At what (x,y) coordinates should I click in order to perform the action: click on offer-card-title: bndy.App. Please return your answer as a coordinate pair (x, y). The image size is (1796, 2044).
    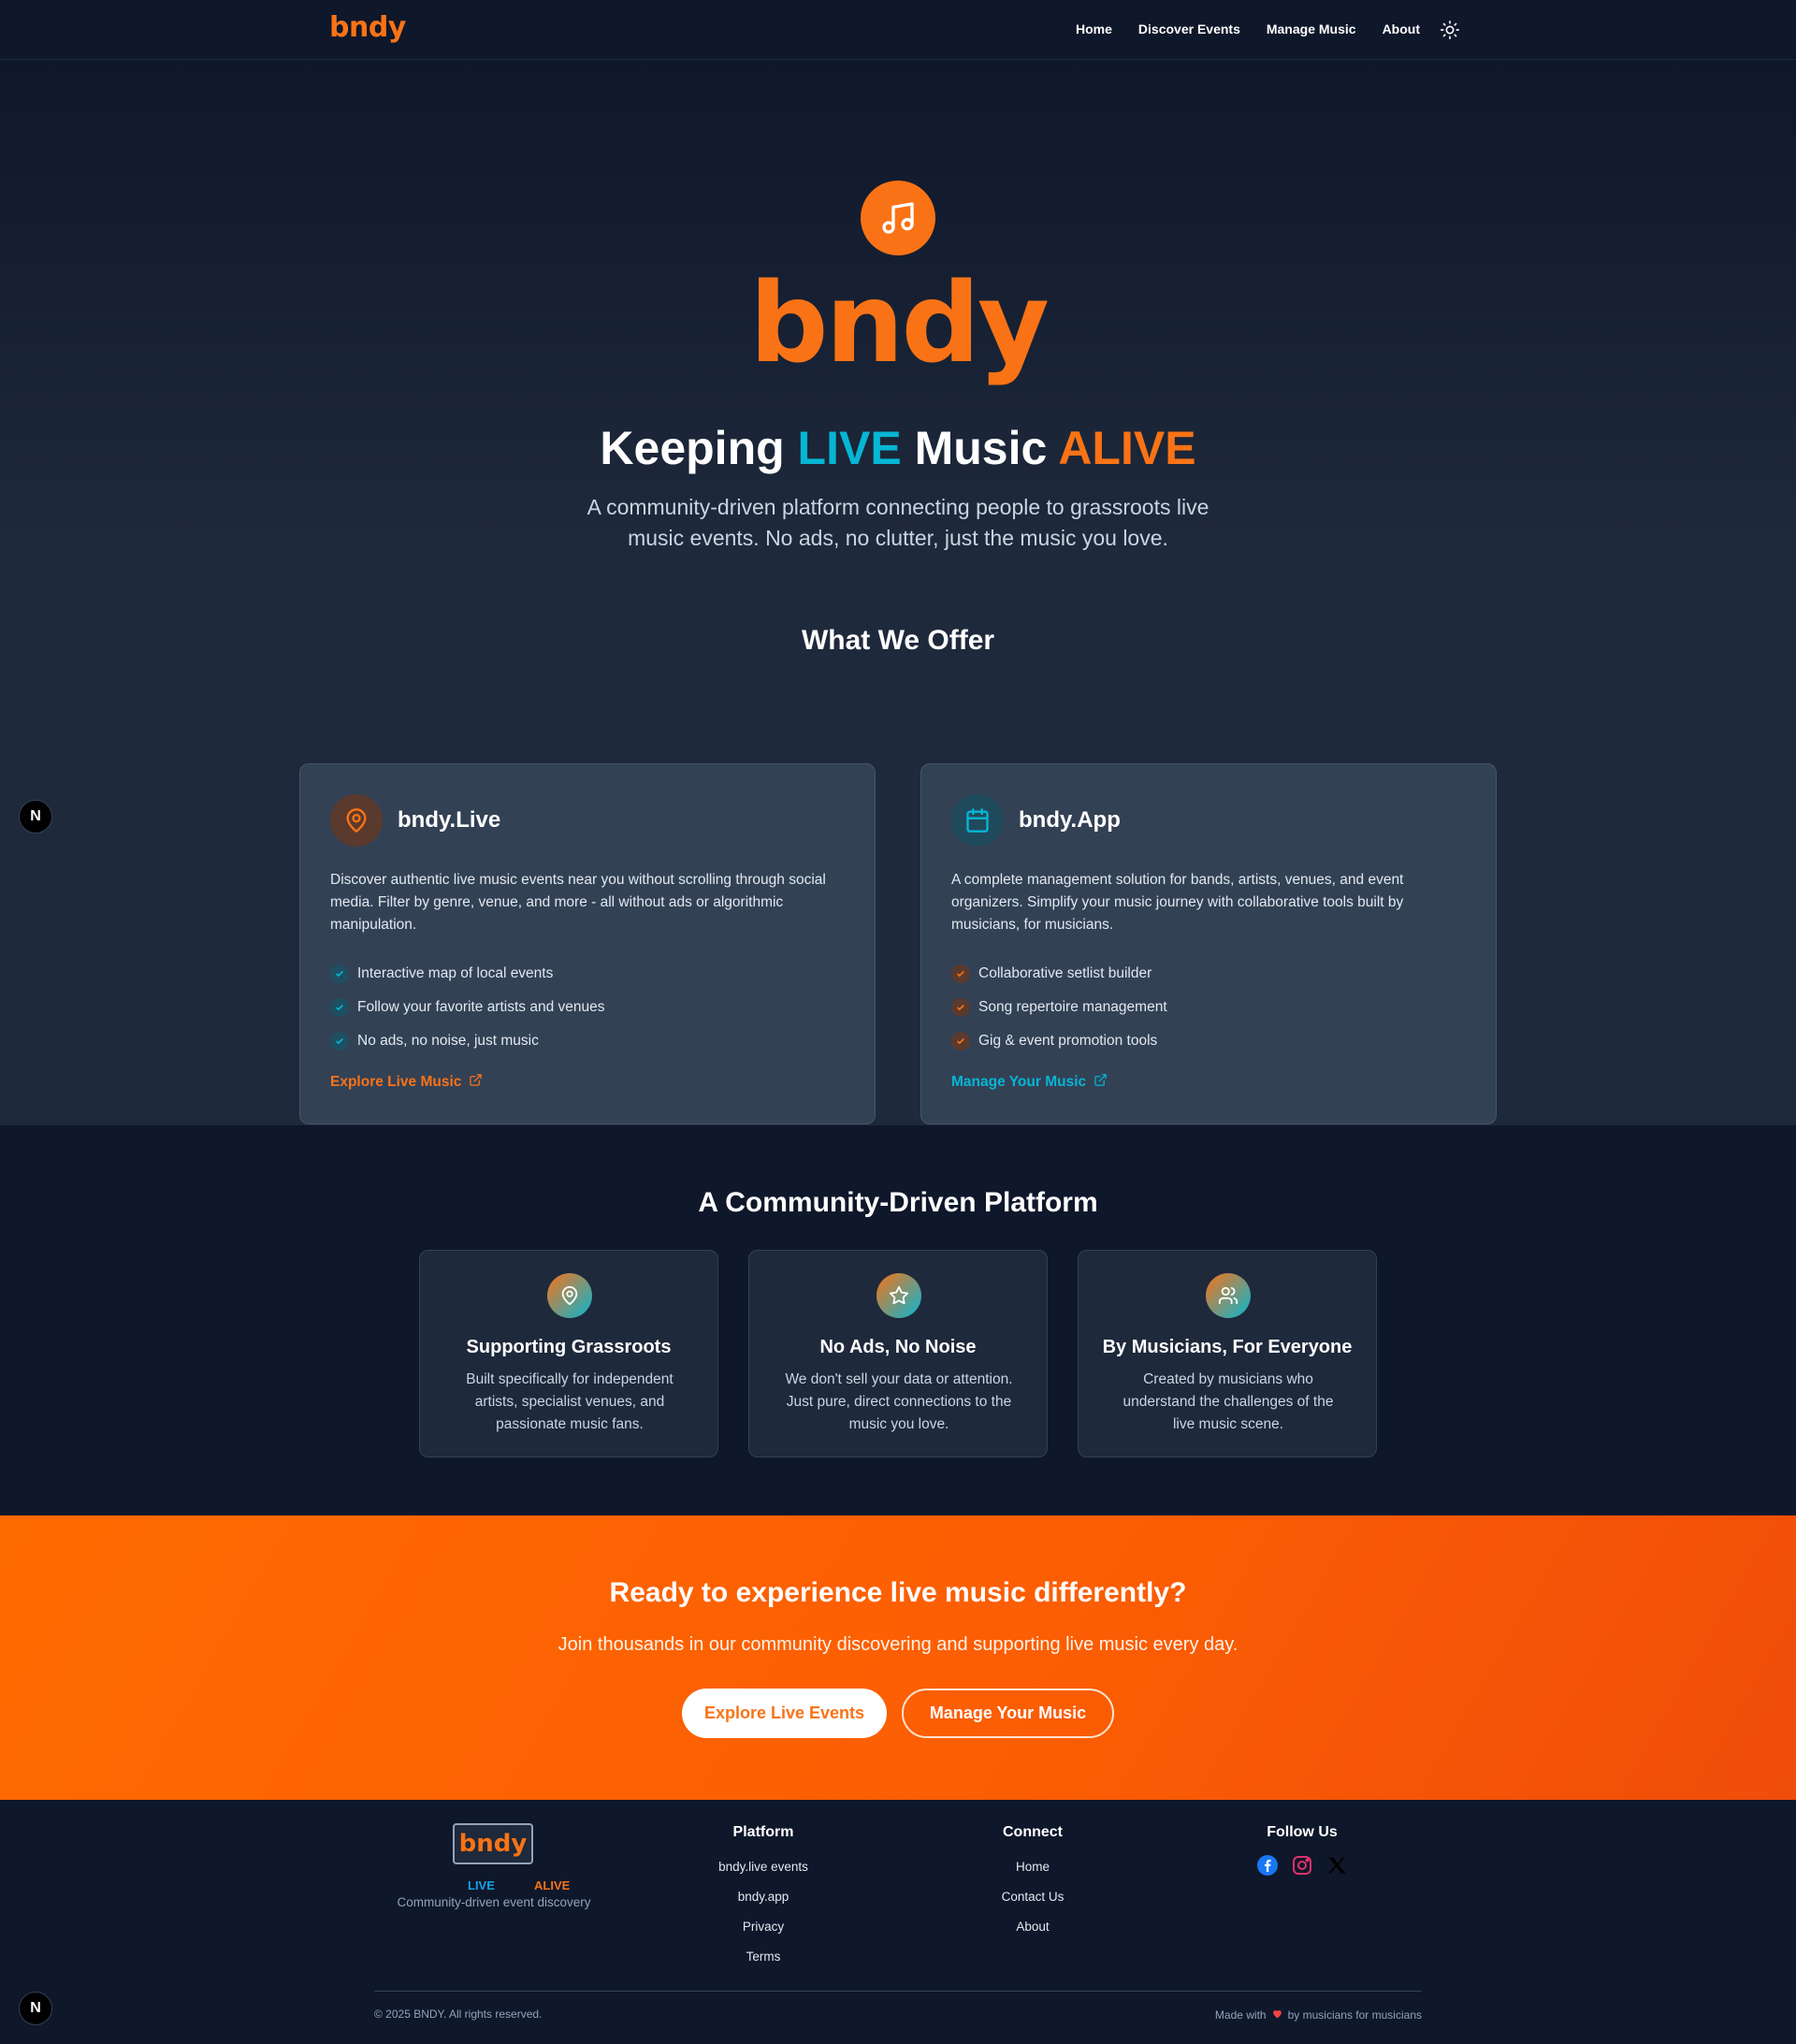
    Looking at the image, I should click on (1070, 820).